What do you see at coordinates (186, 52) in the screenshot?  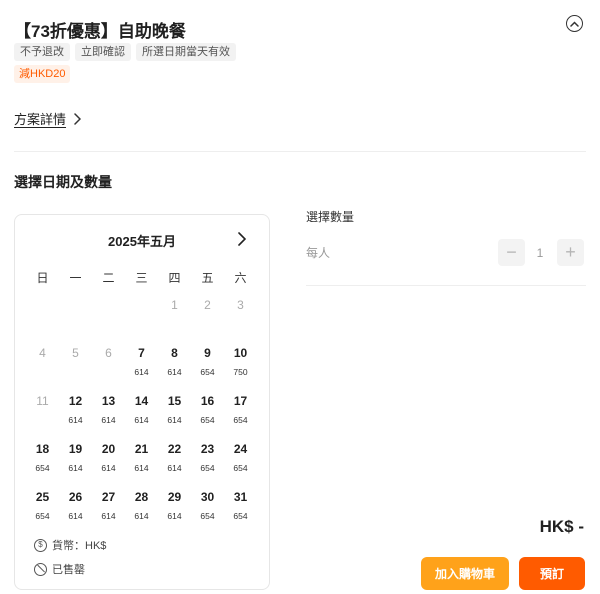 I see `tag-valid-same-day: 所選日期當天有效` at bounding box center [186, 52].